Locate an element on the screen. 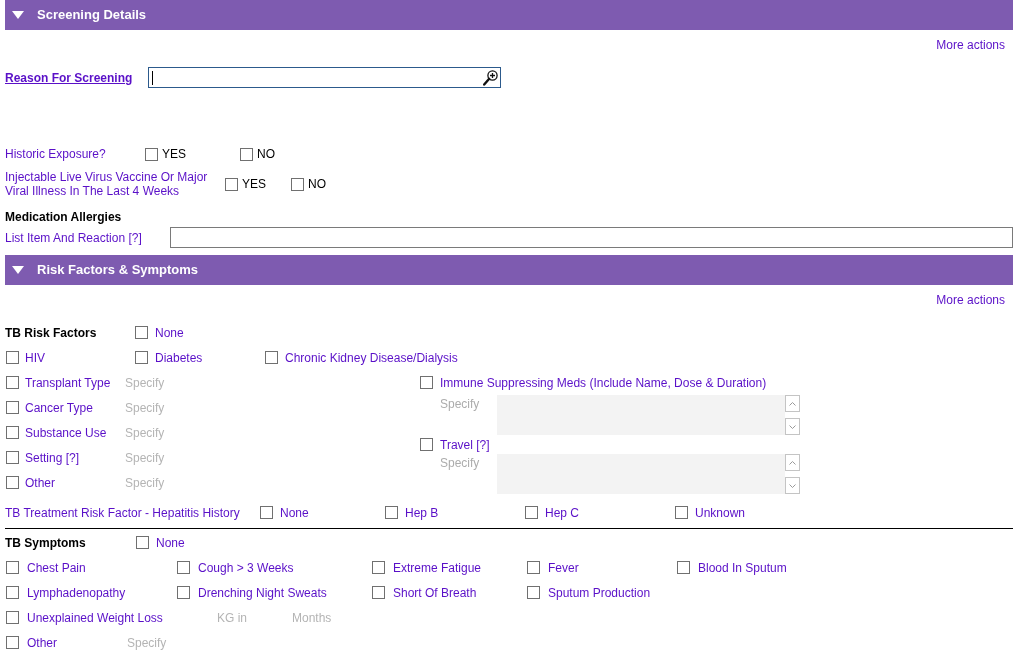 The height and width of the screenshot is (661, 1015). section-title: Screening Details is located at coordinates (92, 15).